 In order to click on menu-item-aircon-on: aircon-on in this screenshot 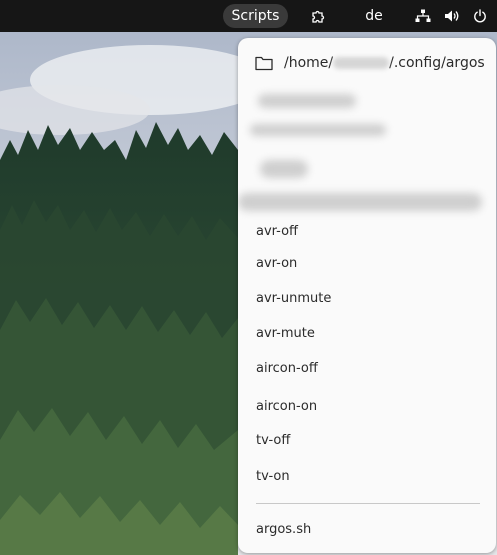, I will do `click(367, 407)`.